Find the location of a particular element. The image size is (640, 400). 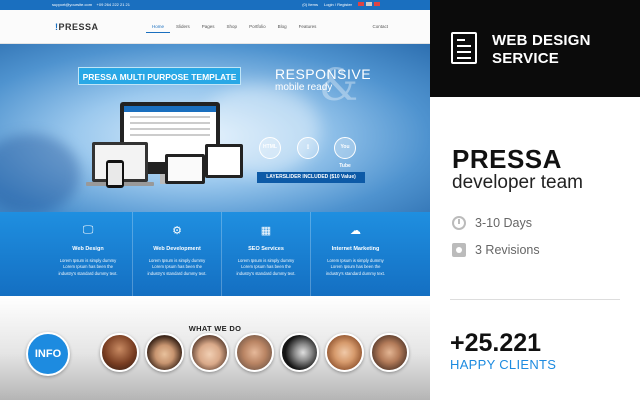

tablet-mockup is located at coordinates (185, 169).